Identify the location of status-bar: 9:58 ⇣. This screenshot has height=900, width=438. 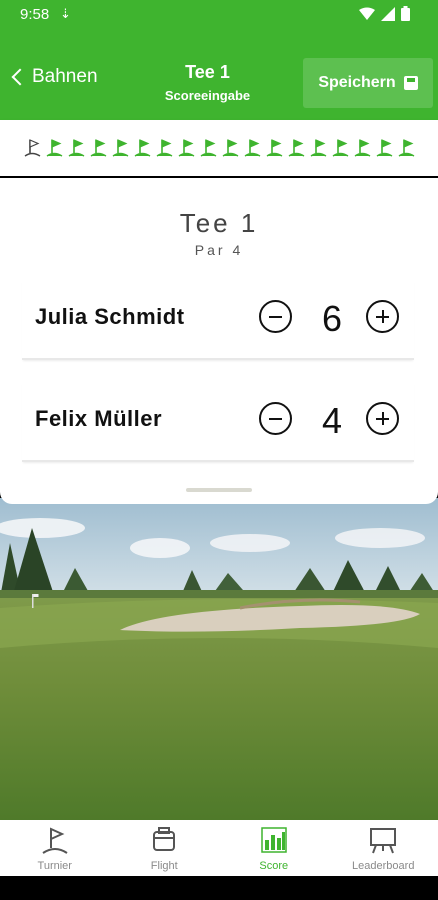
(219, 15).